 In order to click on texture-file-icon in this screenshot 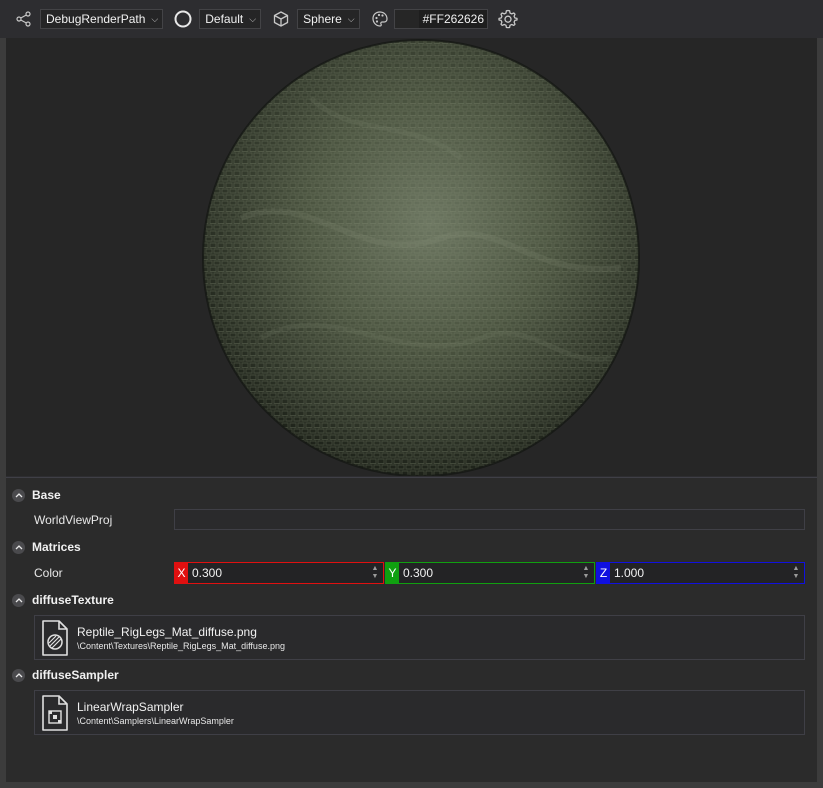, I will do `click(55, 638)`.